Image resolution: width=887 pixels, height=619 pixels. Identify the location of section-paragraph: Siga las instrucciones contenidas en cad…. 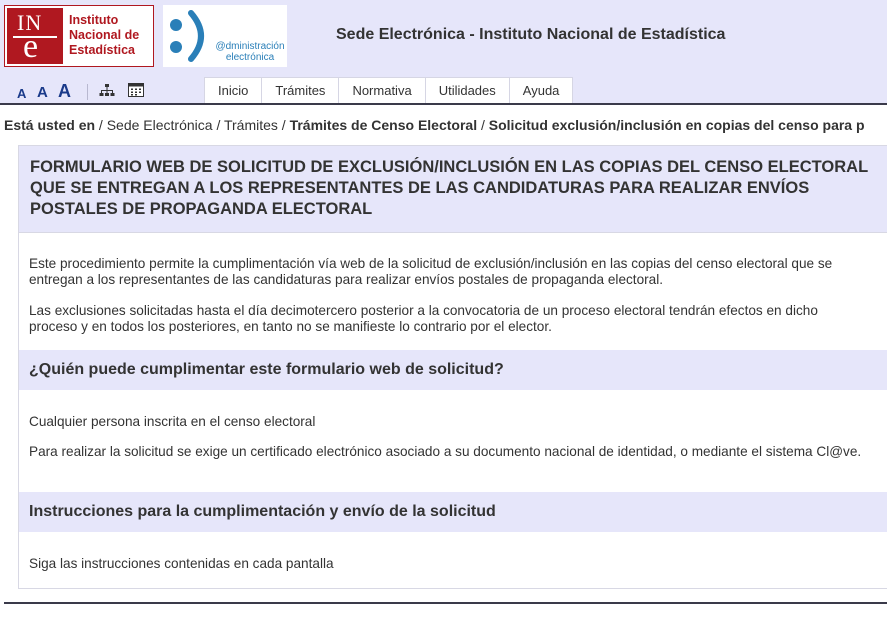
(181, 563).